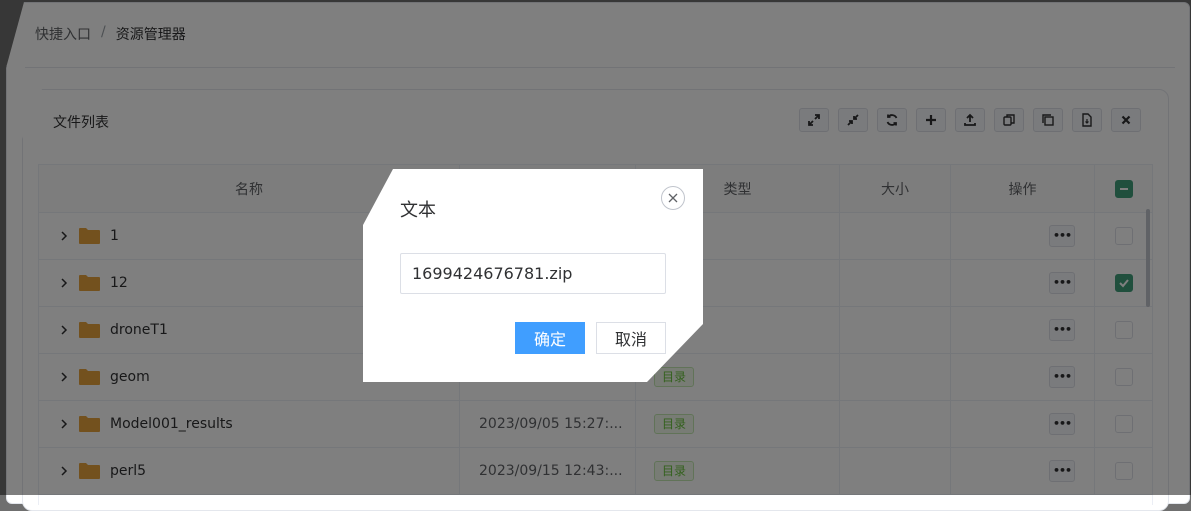 The image size is (1191, 511). What do you see at coordinates (631, 338) in the screenshot?
I see `cancel-button: 取消` at bounding box center [631, 338].